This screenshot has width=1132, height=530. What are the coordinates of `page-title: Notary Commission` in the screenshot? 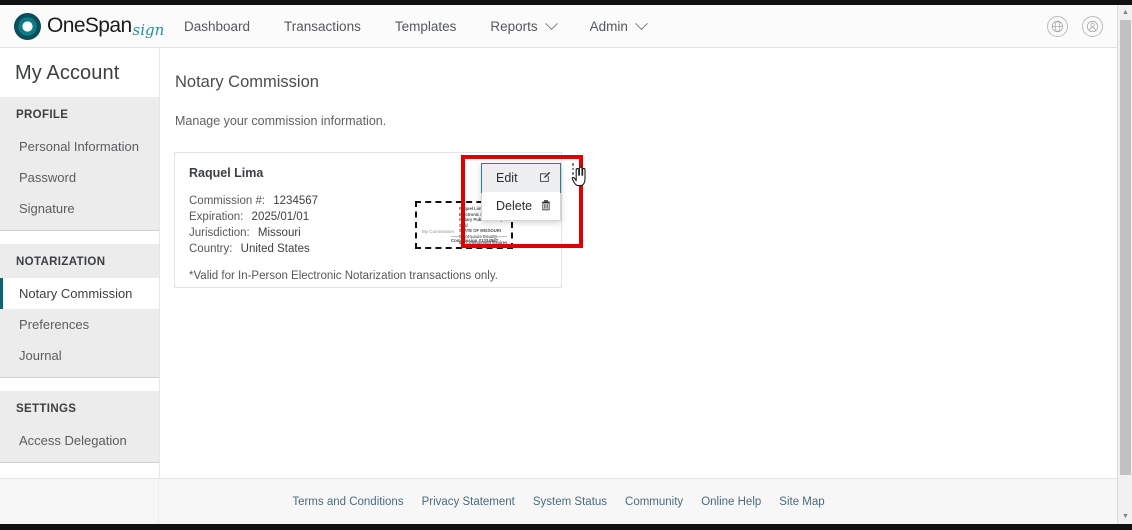 It's located at (247, 82).